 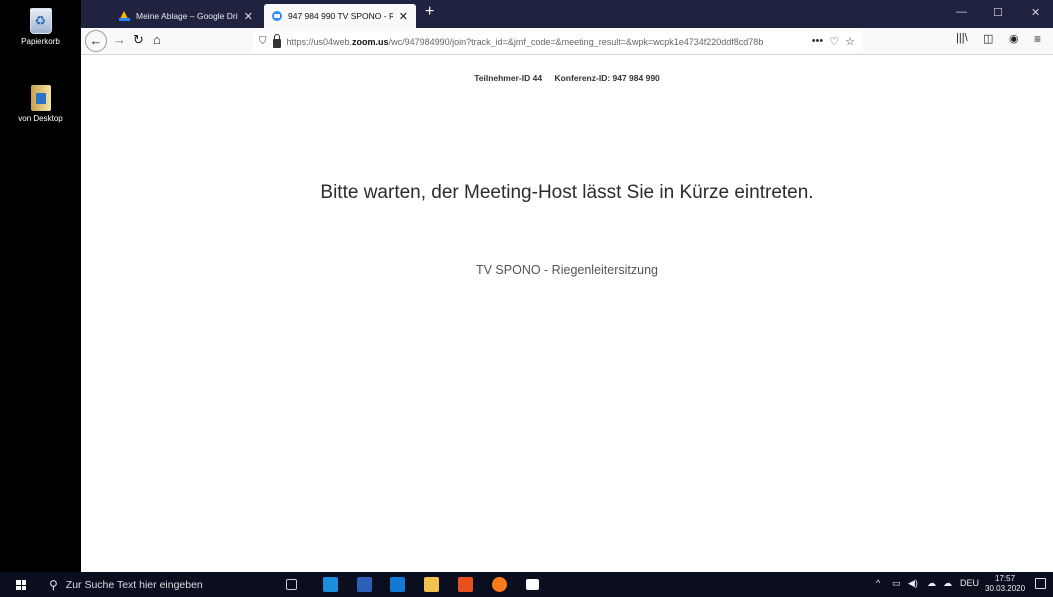 I want to click on clock-time: 17:57, so click(x=1005, y=578).